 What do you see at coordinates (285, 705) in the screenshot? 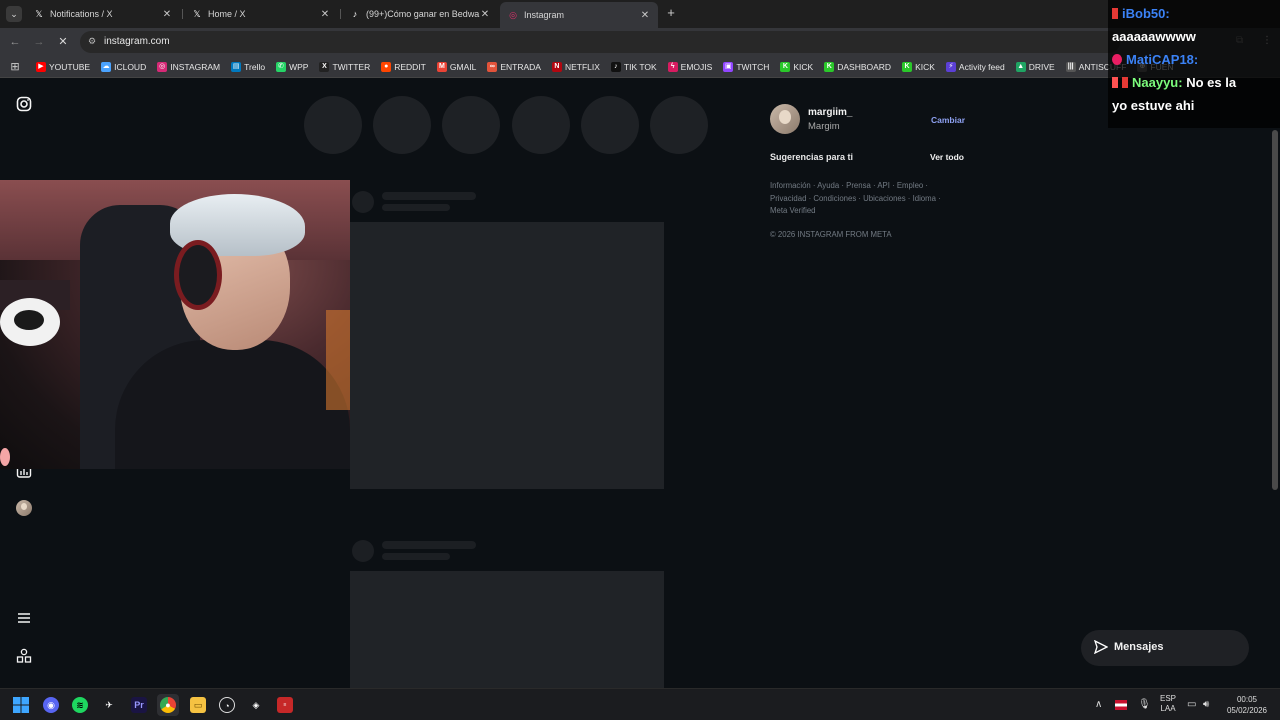
I see `app-icon: ≡` at bounding box center [285, 705].